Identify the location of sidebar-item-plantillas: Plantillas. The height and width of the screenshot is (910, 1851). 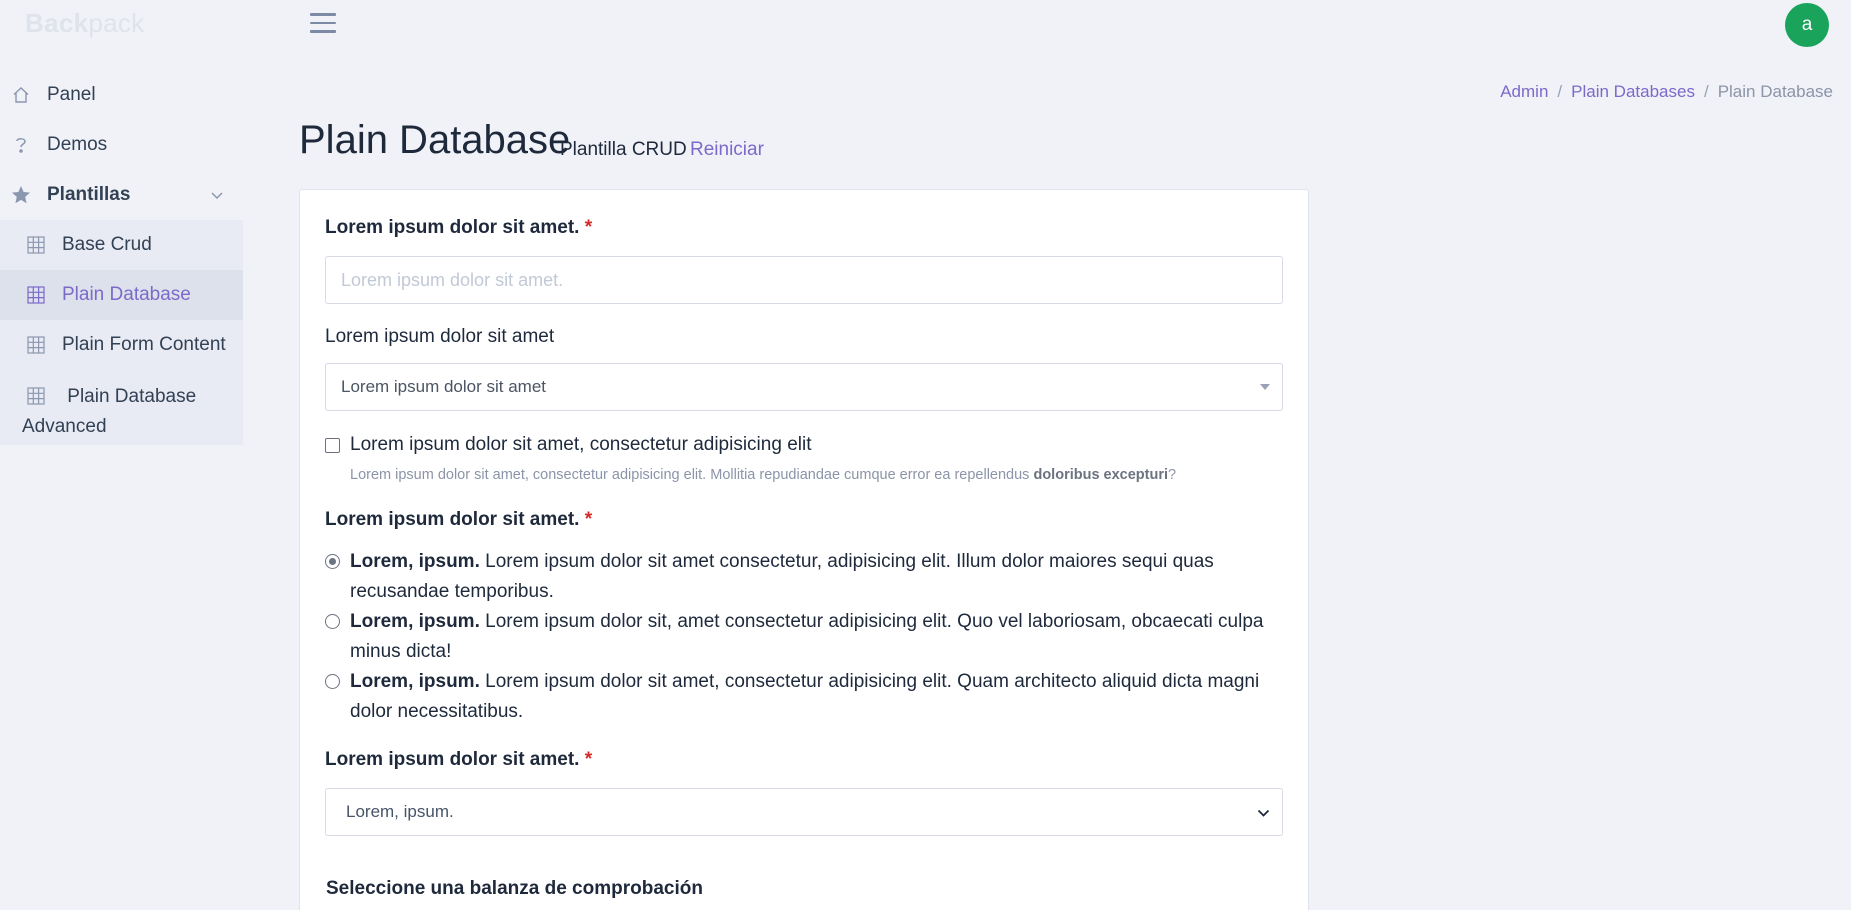
(121, 195).